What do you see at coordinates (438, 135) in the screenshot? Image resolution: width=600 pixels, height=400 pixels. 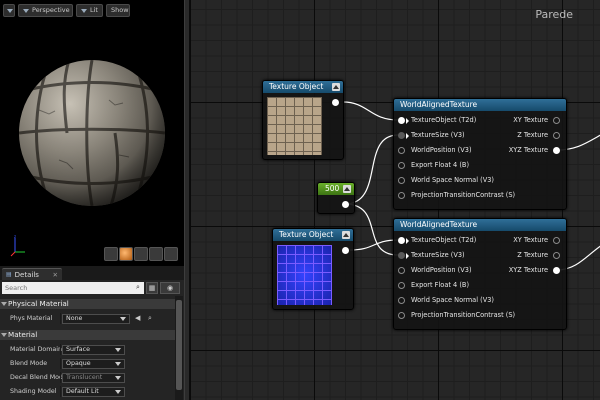 I see `pin-label: TextureSize (V3)` at bounding box center [438, 135].